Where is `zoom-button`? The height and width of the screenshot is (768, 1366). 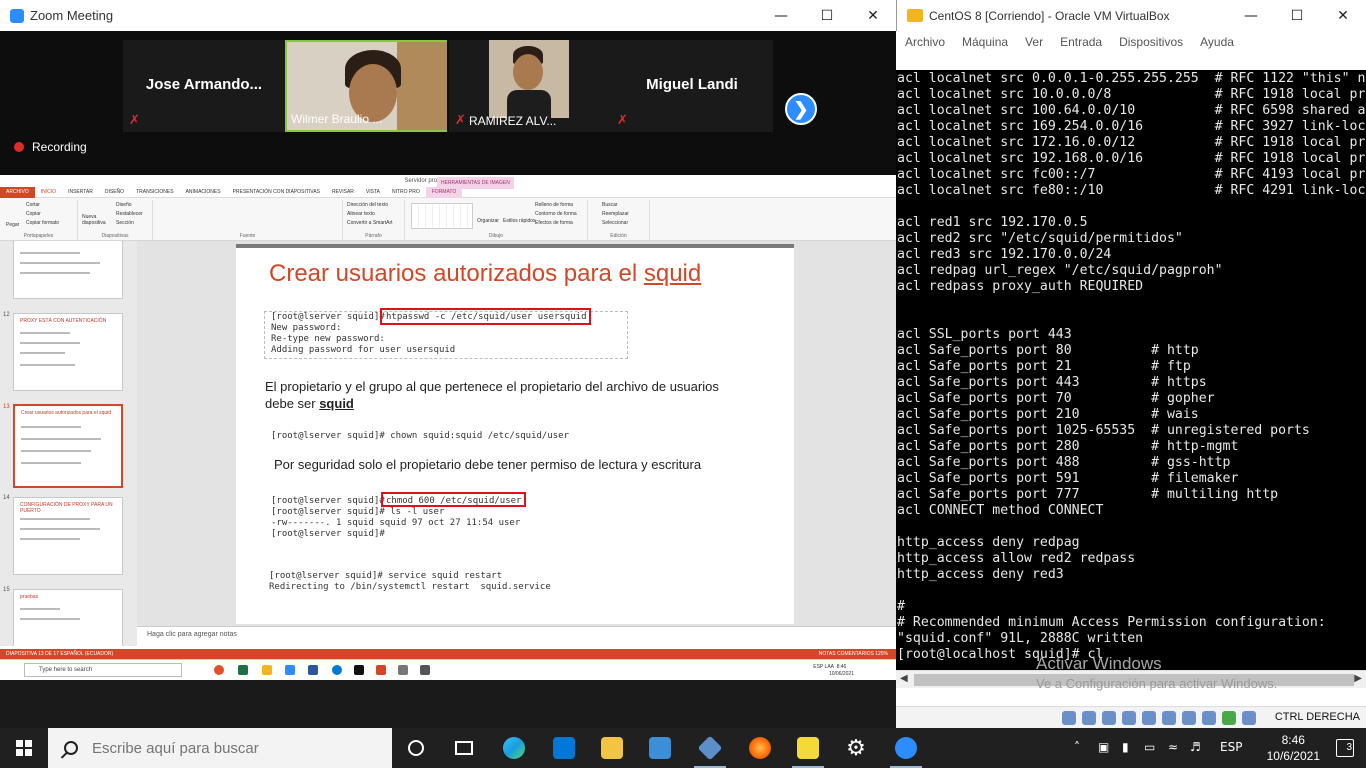 zoom-button is located at coordinates (906, 748).